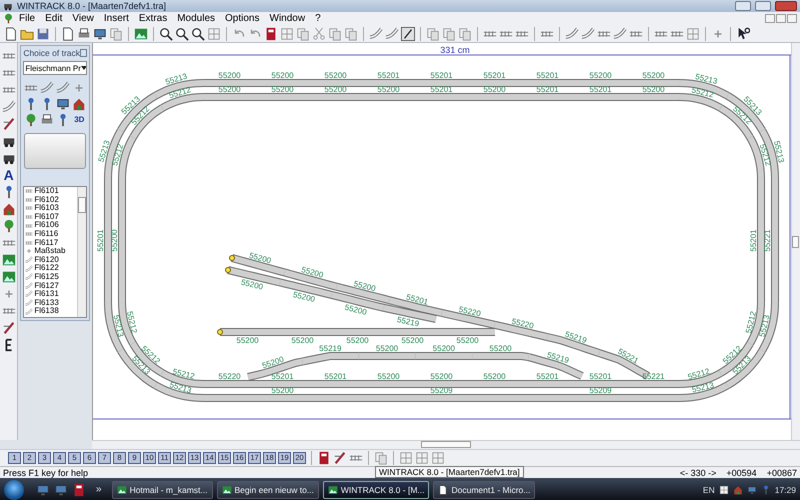  Describe the element at coordinates (51, 225) in the screenshot. I see `track-list-item: Fl6106` at that location.